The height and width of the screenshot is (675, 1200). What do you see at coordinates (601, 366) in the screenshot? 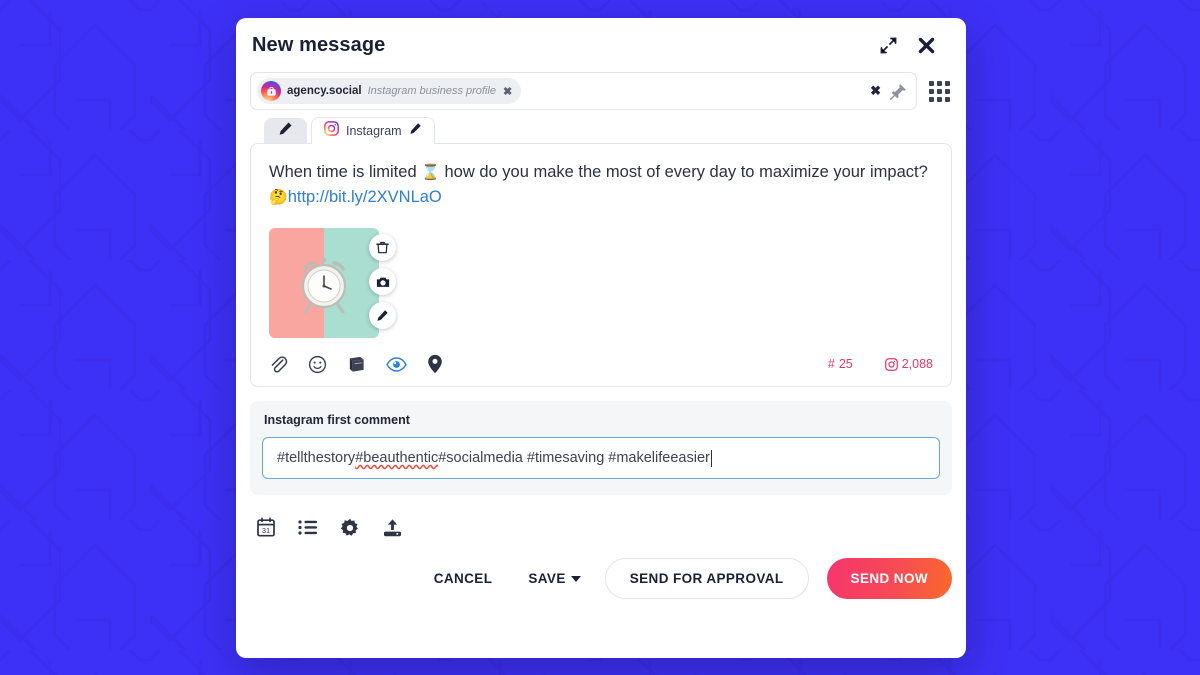
I see `composer-toolbar: # 25 2,088` at bounding box center [601, 366].